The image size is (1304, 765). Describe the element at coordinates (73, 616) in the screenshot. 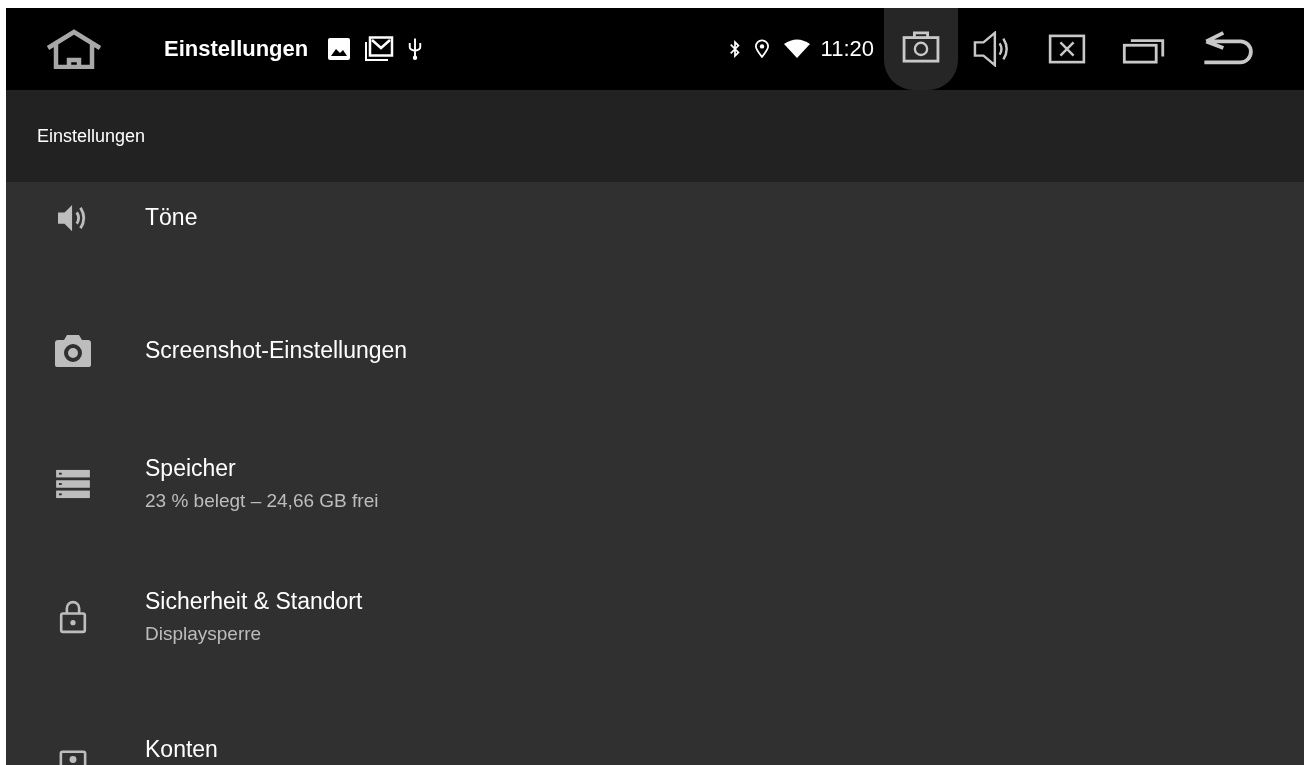

I see `lock-icon` at that location.